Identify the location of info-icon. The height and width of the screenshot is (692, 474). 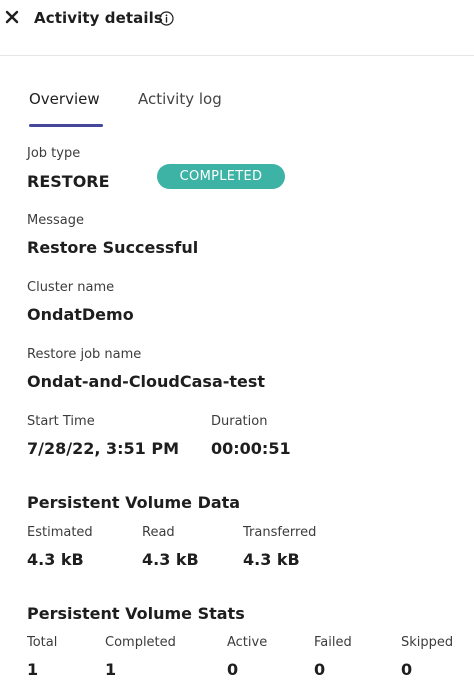
(166, 18).